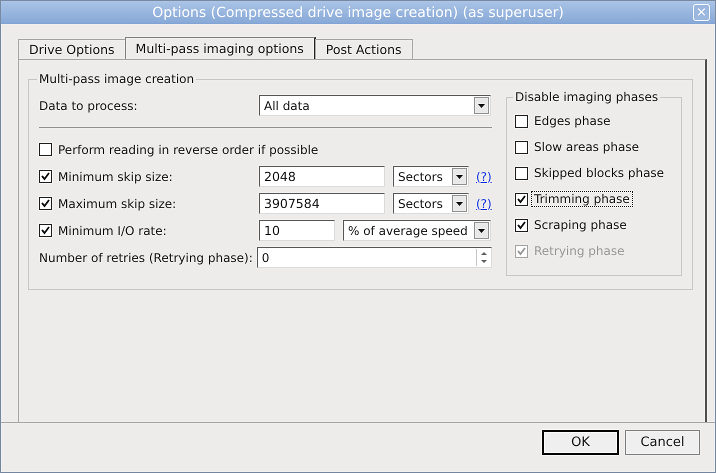  Describe the element at coordinates (112, 231) in the screenshot. I see `option-label: Minimum I/O rate:` at that location.